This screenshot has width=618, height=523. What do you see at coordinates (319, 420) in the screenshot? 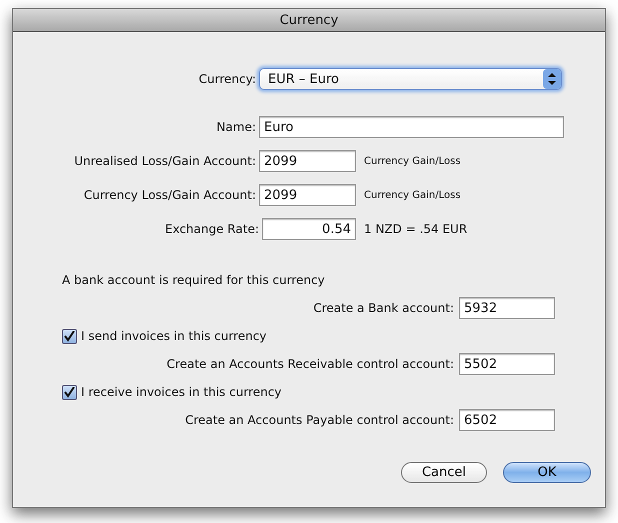
I see `field-label: Create an Accounts Payable control account:` at bounding box center [319, 420].